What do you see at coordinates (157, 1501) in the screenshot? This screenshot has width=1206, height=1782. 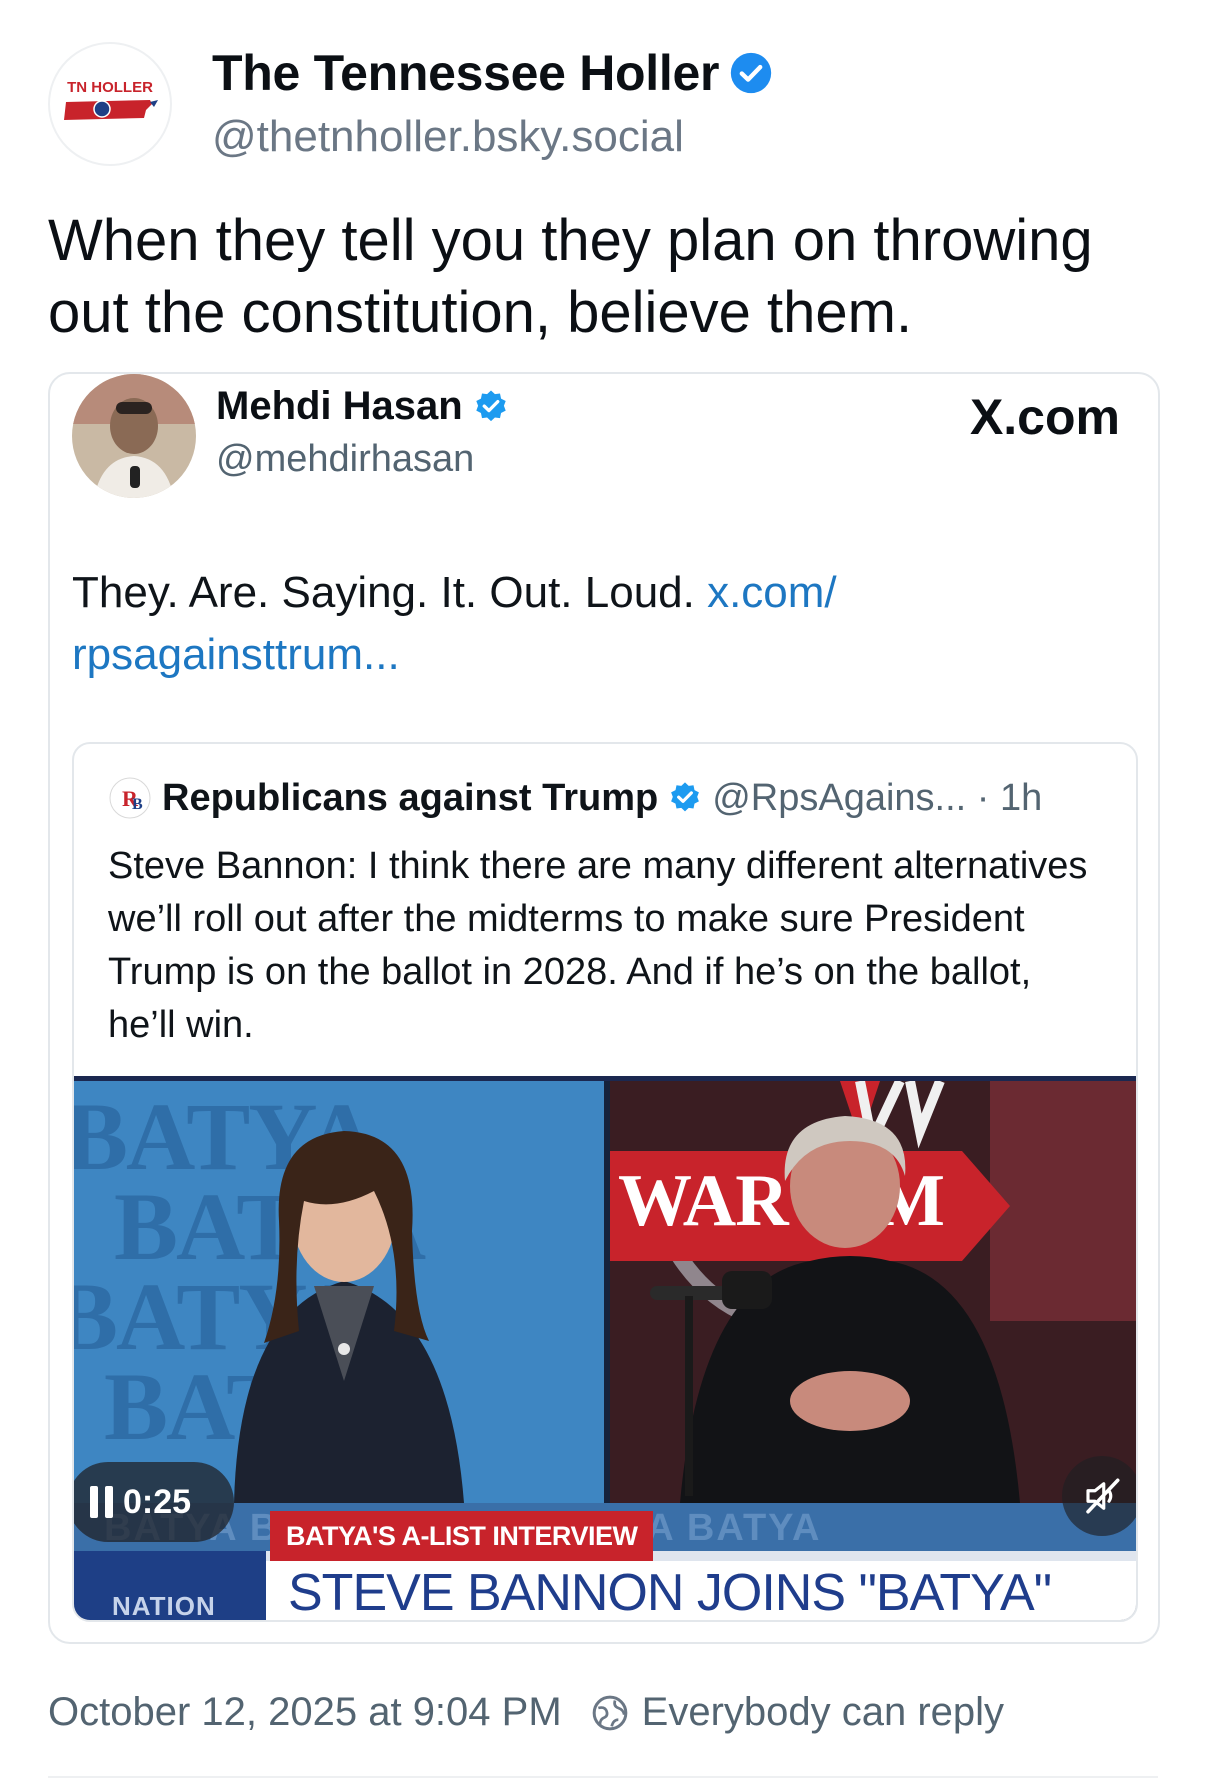 I see `video-time: 0:25` at bounding box center [157, 1501].